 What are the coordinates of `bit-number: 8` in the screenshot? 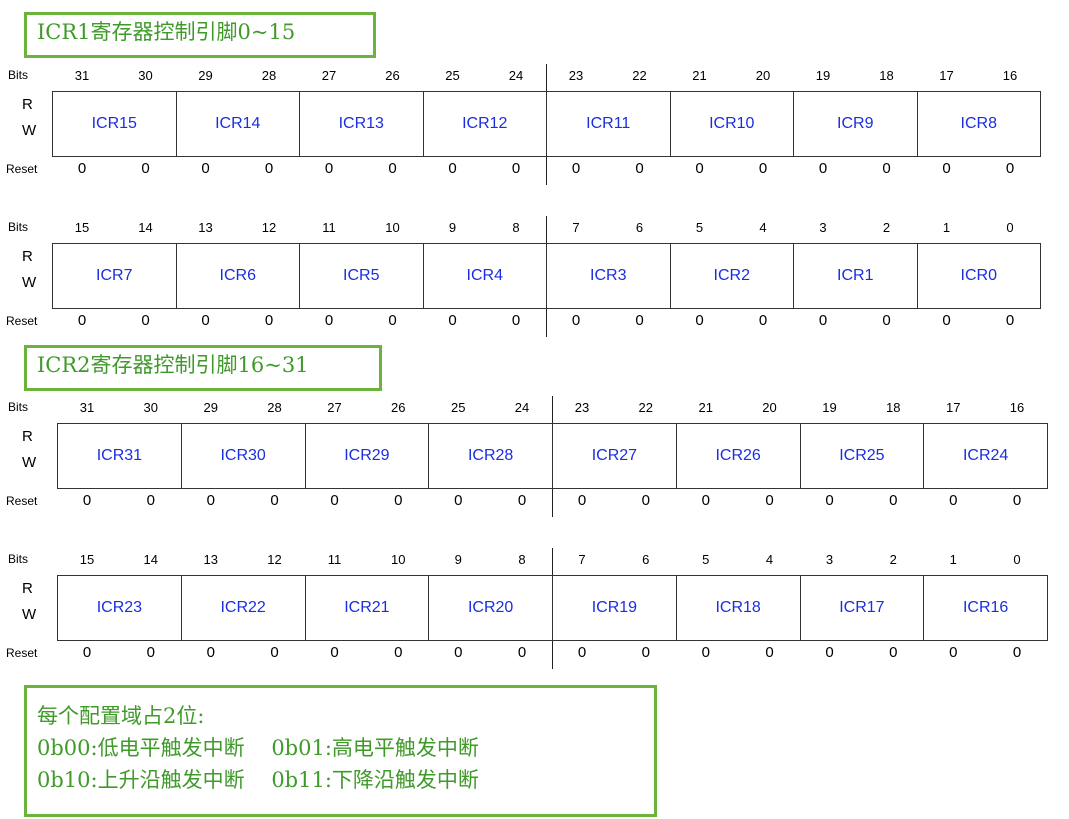 It's located at (516, 227).